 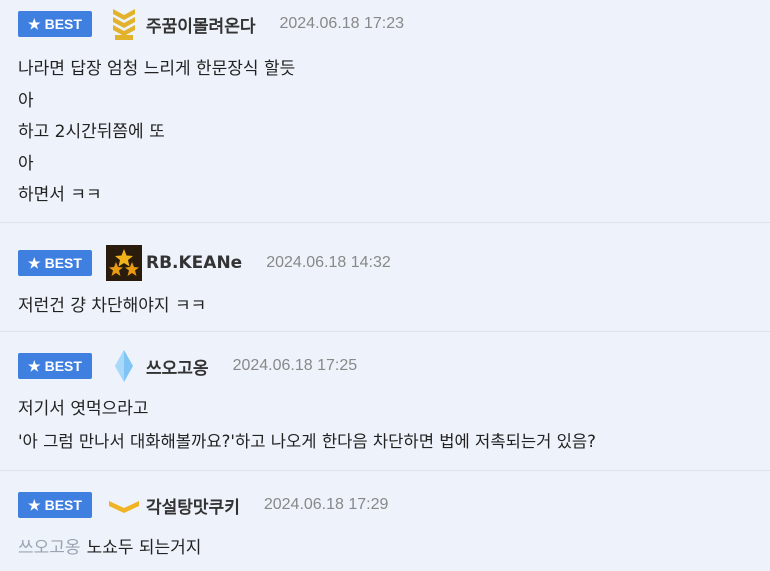 What do you see at coordinates (326, 504) in the screenshot?
I see `comment-date: 2024.06.18 17:29` at bounding box center [326, 504].